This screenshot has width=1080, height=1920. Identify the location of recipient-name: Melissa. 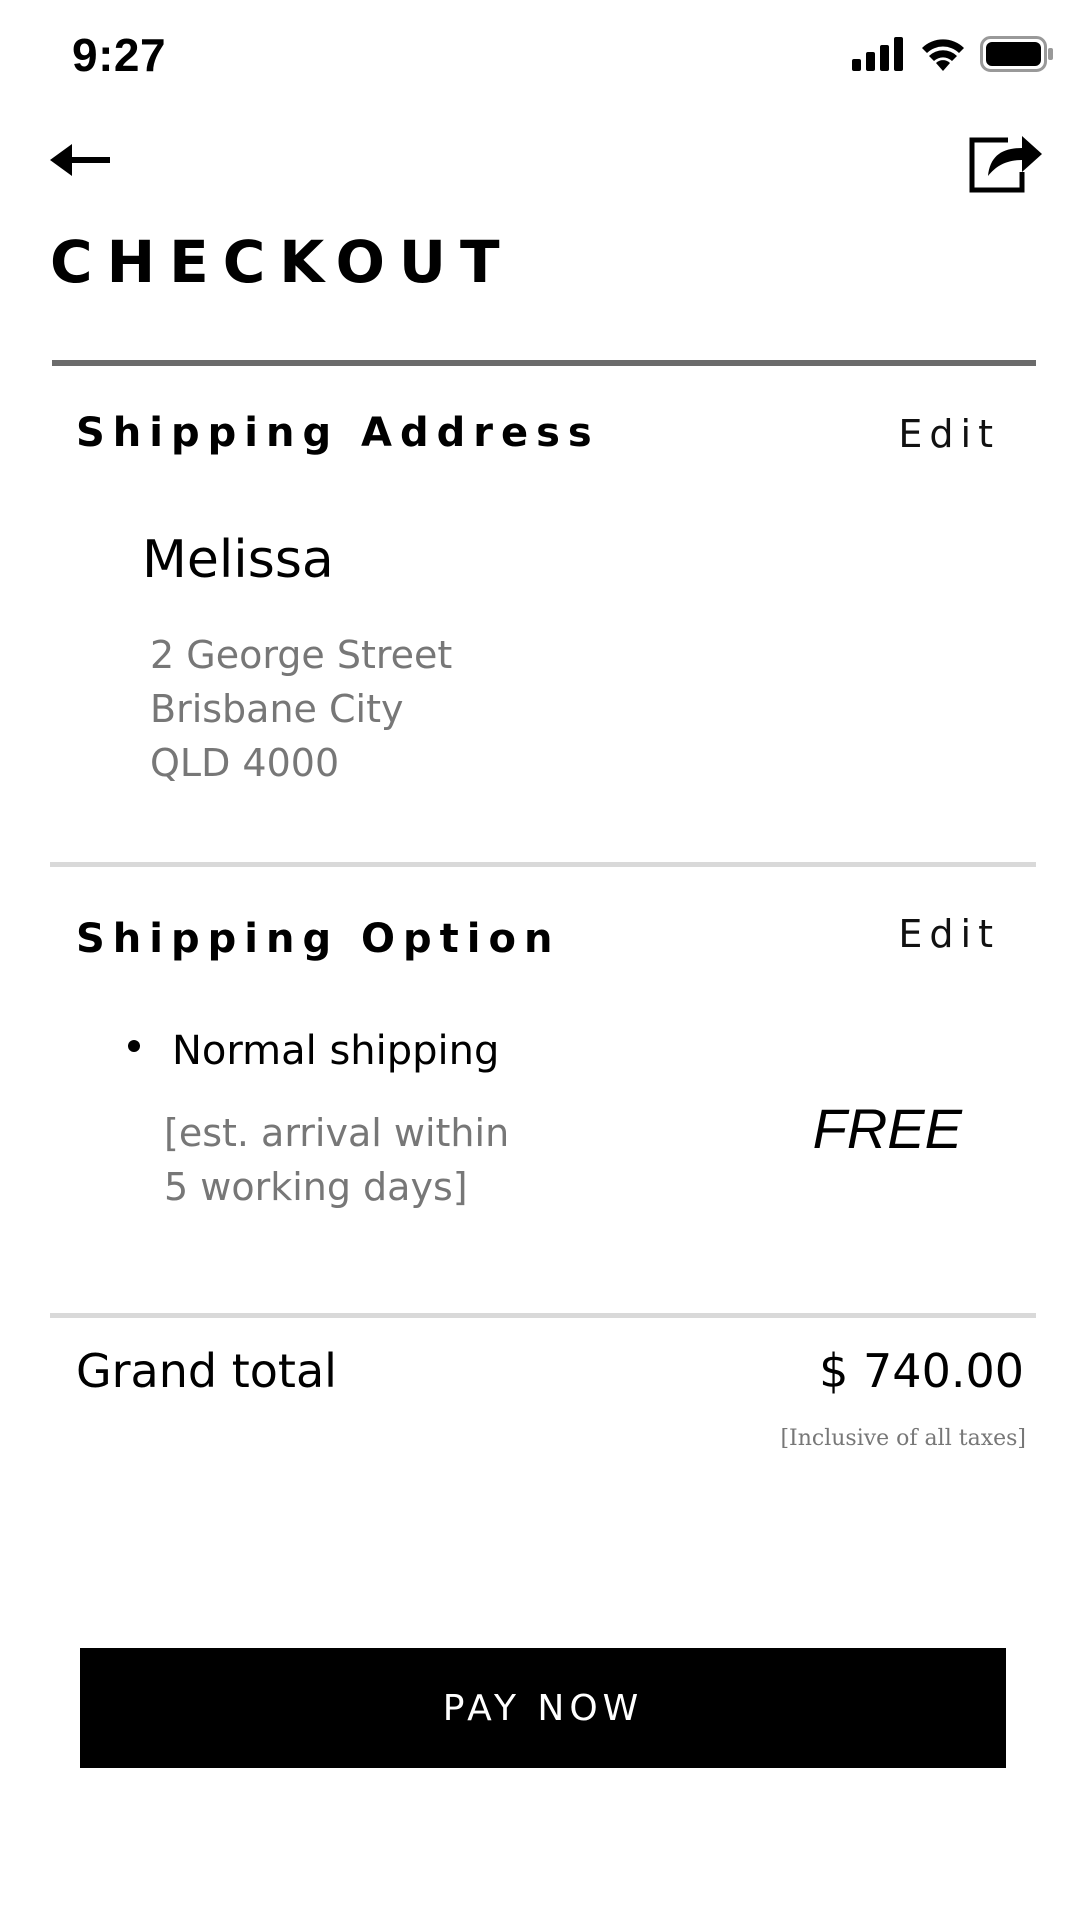
(238, 560).